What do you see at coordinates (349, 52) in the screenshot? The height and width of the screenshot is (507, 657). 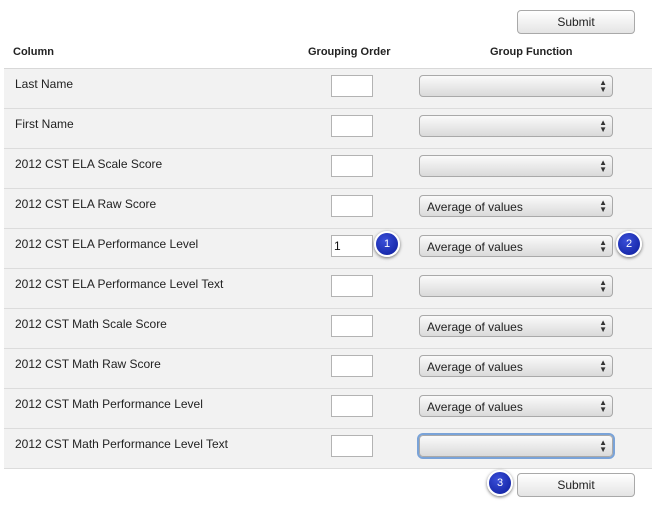 I see `grouping-order-header: Grouping Order` at bounding box center [349, 52].